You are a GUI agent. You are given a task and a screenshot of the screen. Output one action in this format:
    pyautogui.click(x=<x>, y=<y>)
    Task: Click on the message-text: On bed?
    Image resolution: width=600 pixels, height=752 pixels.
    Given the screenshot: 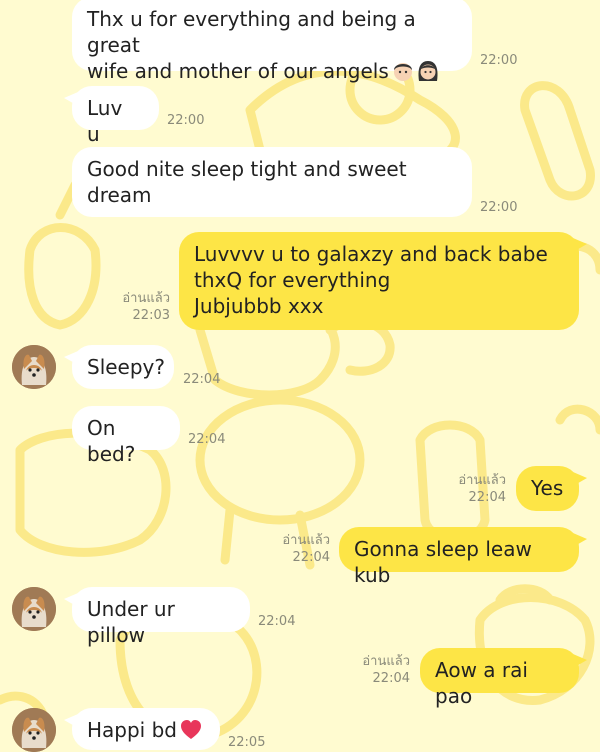 What is the action you would take?
    pyautogui.click(x=111, y=441)
    